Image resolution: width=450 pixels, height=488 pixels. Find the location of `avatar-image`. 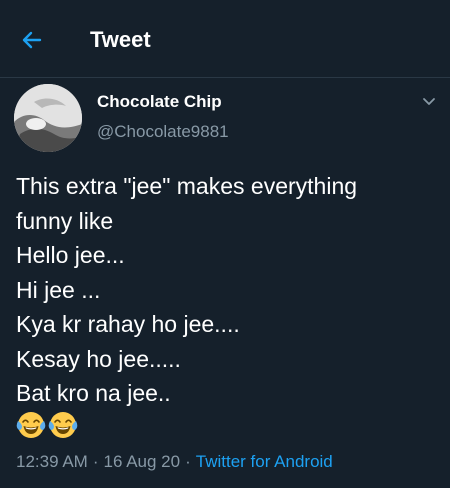

avatar-image is located at coordinates (48, 118).